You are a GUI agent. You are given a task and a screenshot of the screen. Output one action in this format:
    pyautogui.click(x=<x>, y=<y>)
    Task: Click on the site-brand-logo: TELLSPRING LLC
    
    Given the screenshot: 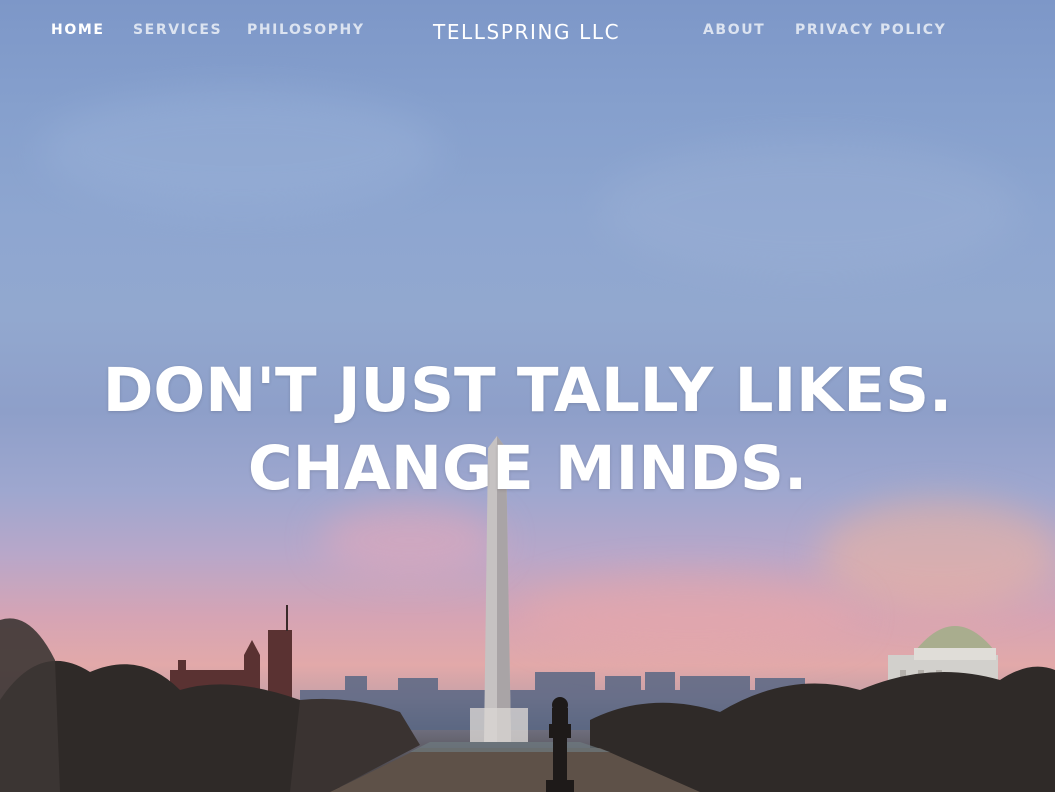 What is the action you would take?
    pyautogui.click(x=526, y=32)
    